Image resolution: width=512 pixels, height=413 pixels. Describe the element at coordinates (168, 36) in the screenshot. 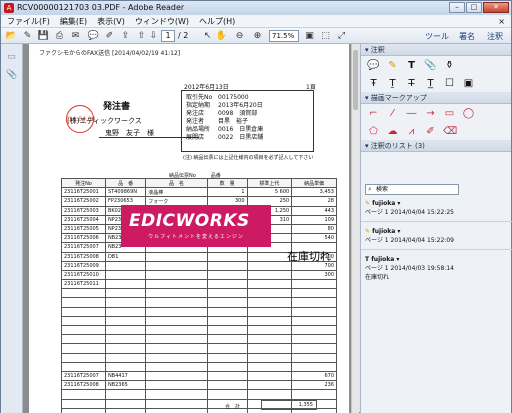

I see `page-number-input: 1` at that location.